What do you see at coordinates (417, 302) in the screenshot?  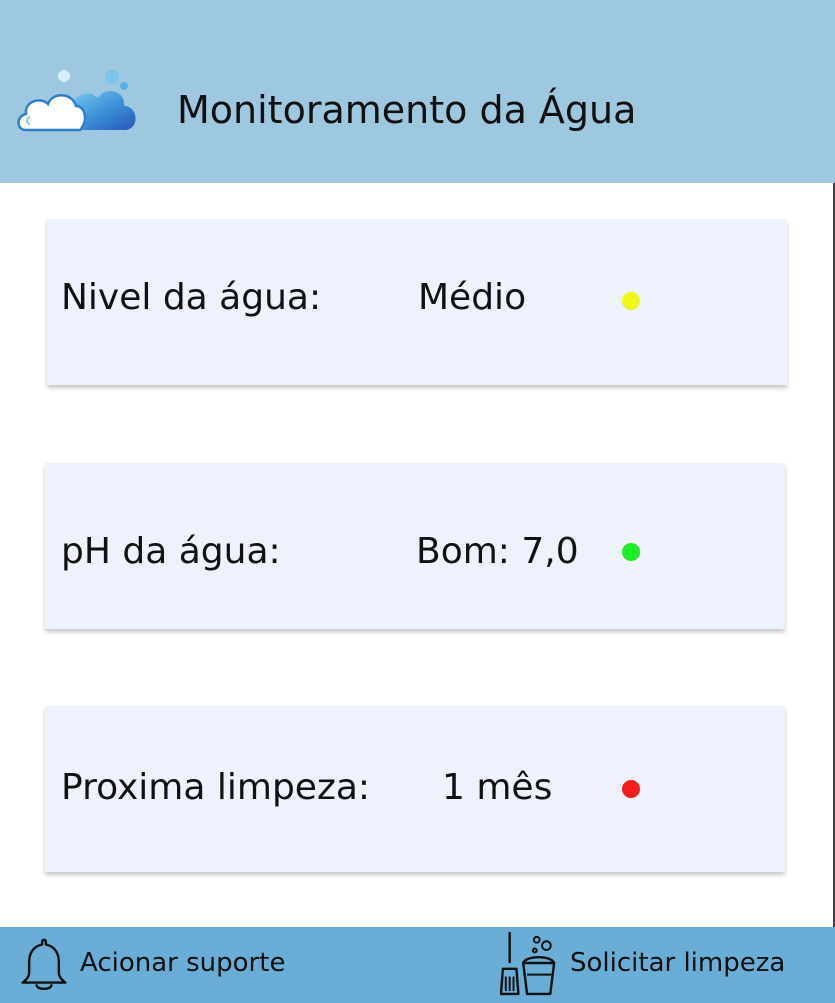 I see `water-level-card: Nivel da água: Médio` at bounding box center [417, 302].